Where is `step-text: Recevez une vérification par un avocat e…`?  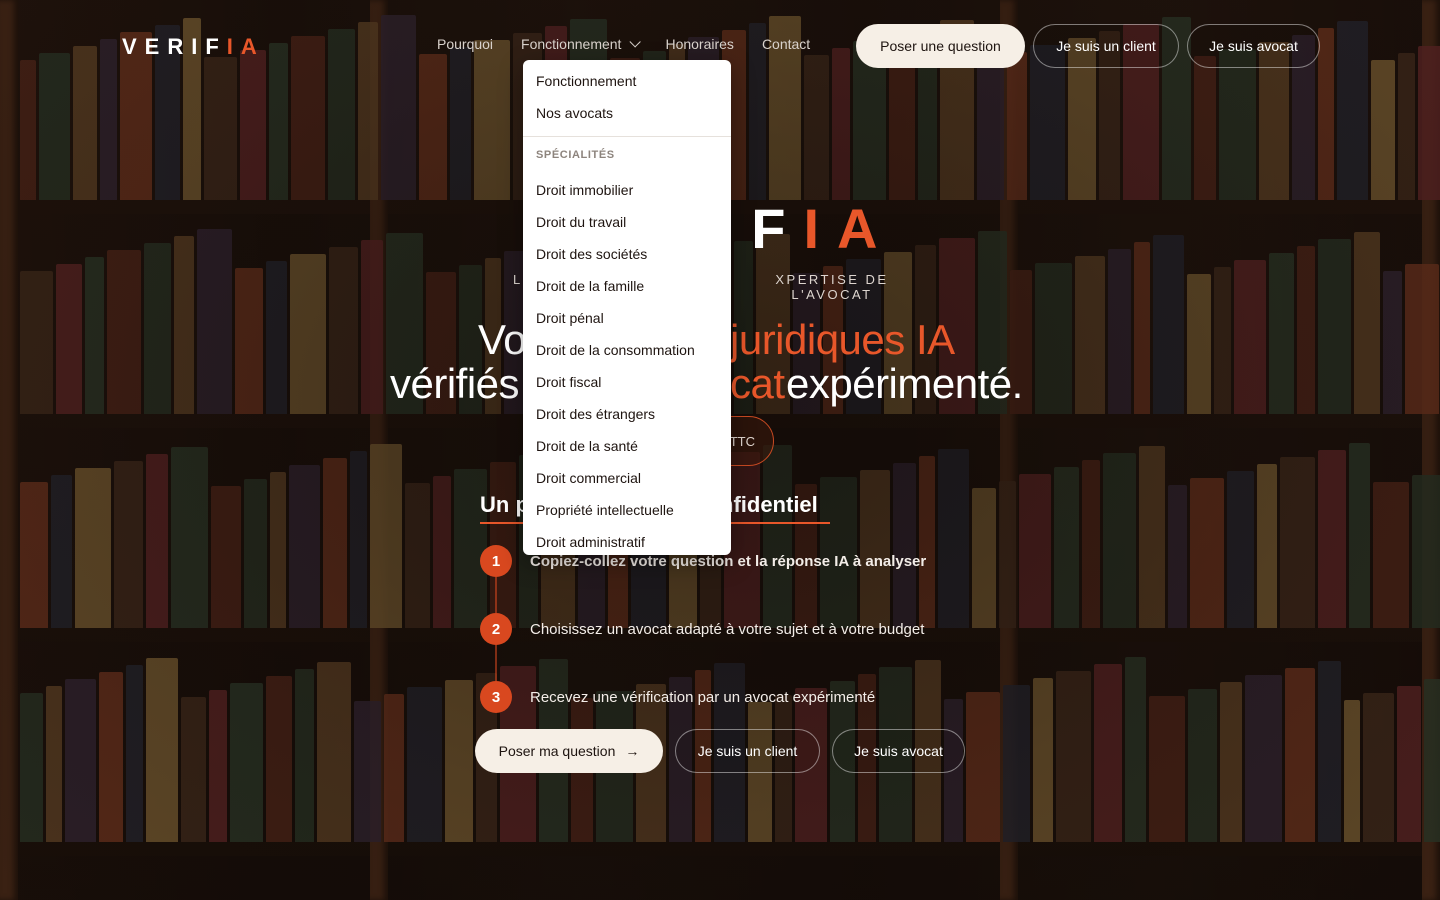
step-text: Recevez une vérification par un avocat e… is located at coordinates (703, 697).